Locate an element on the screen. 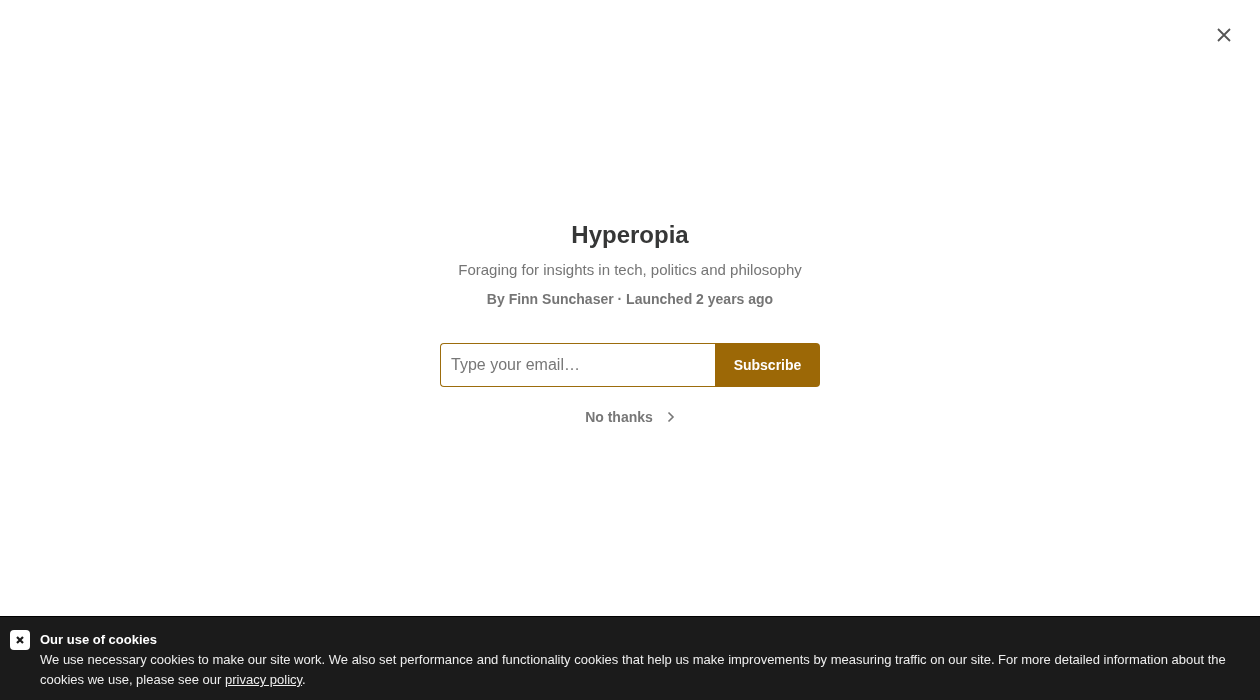 The width and height of the screenshot is (1260, 700). no-thanks-link: No thanks is located at coordinates (630, 417).